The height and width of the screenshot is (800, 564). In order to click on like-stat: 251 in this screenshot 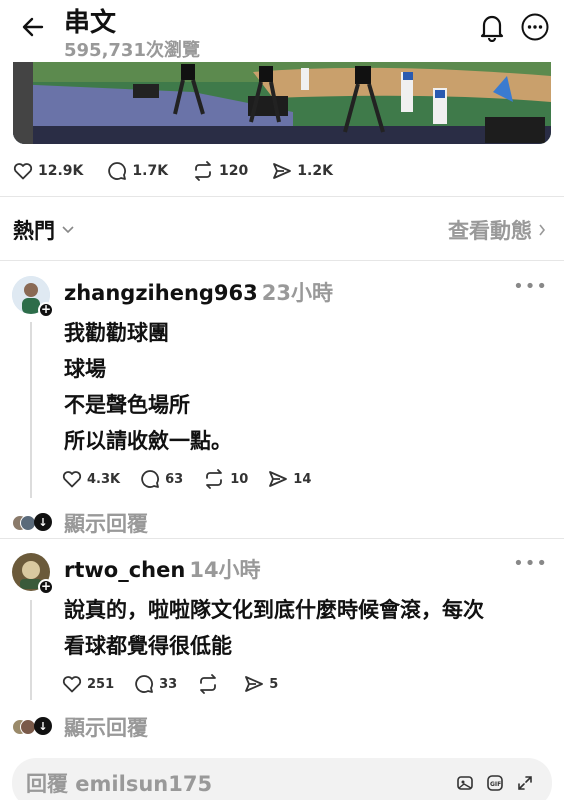, I will do `click(88, 684)`.